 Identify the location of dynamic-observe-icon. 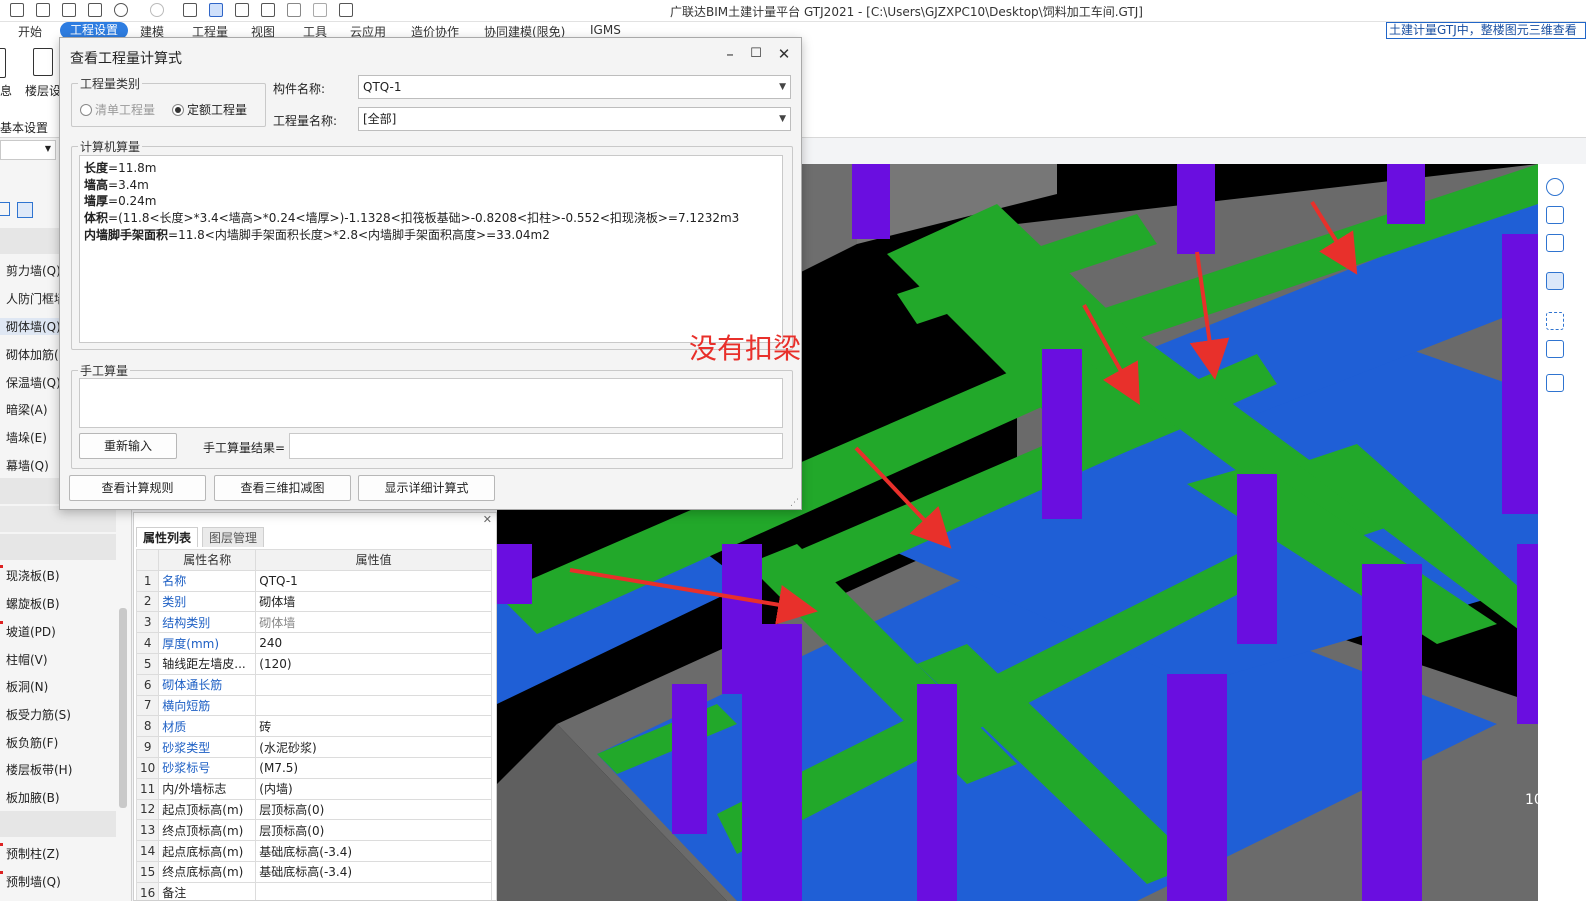
(1555, 187).